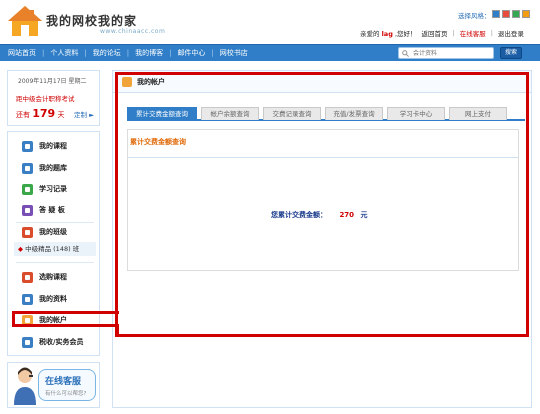 Image resolution: width=540 pixels, height=414 pixels. Describe the element at coordinates (52, 210) in the screenshot. I see `sidebar-item-label: 答 疑 板` at that location.